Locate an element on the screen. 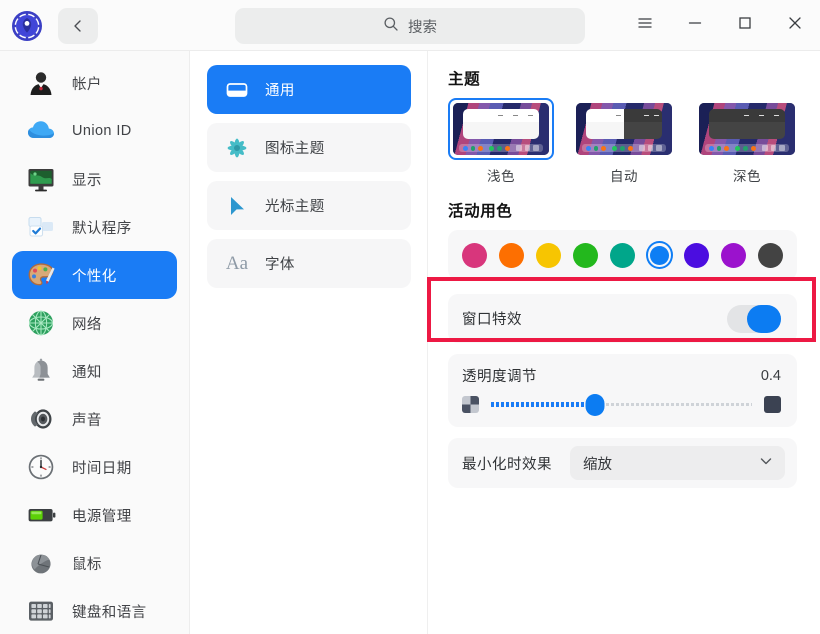 The image size is (820, 634). accent-swatch-blue is located at coordinates (659, 255).